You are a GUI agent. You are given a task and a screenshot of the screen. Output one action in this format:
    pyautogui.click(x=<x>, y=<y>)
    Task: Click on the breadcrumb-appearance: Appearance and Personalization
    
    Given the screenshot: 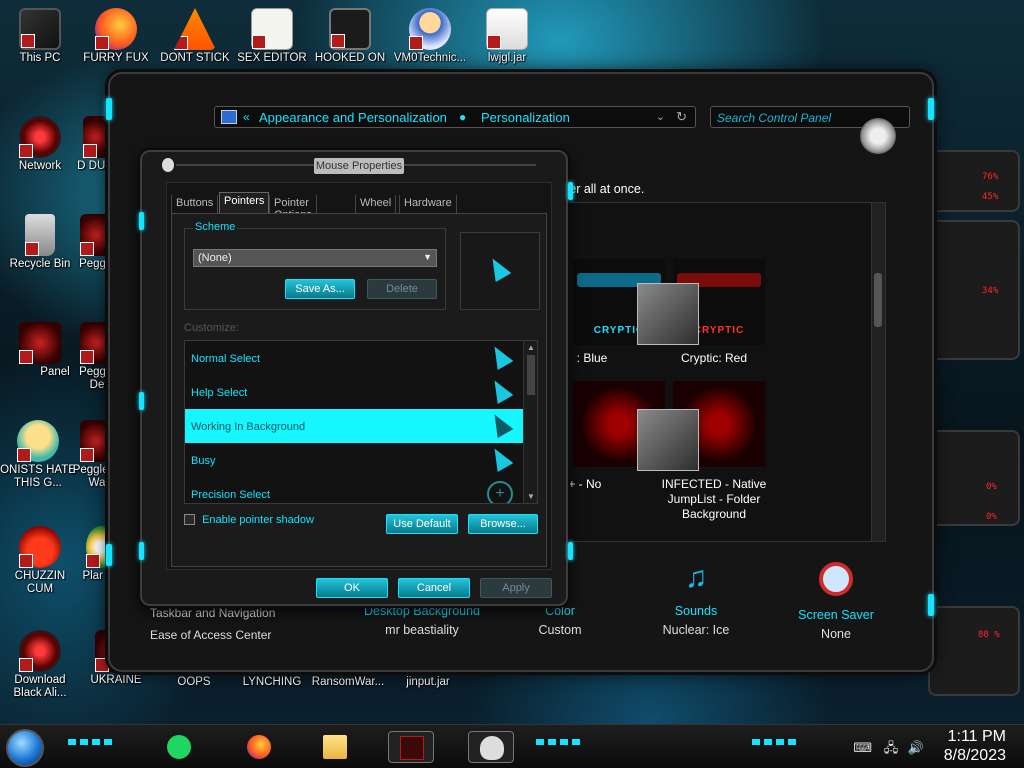 What is the action you would take?
    pyautogui.click(x=353, y=117)
    